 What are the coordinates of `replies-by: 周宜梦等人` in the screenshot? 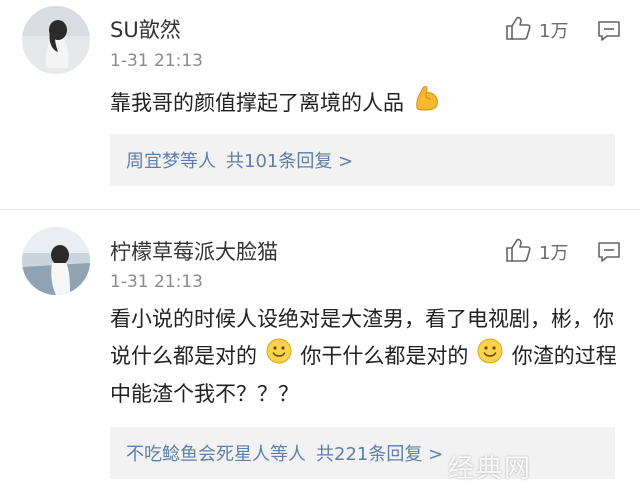 It's located at (171, 161).